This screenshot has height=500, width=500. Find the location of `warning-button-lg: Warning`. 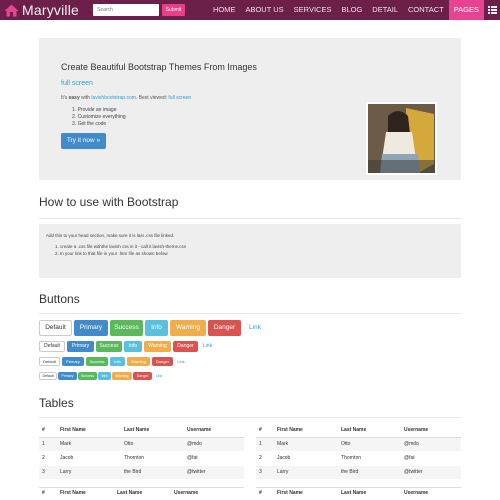

warning-button-lg: Warning is located at coordinates (188, 328).